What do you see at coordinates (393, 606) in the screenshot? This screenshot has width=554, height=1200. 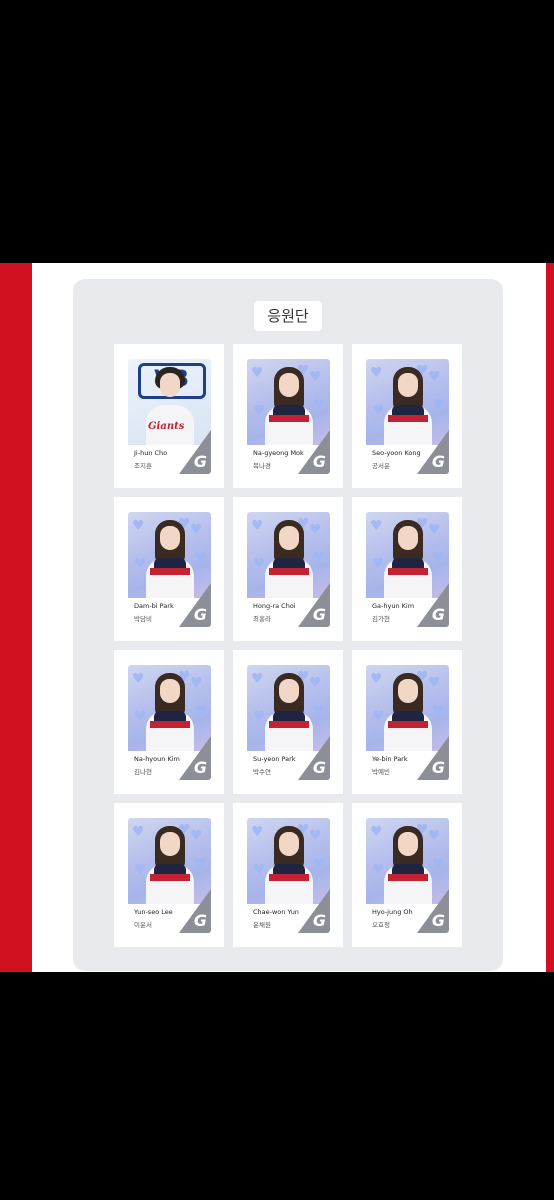 I see `member-name-en: Ga-hyun Kim` at bounding box center [393, 606].